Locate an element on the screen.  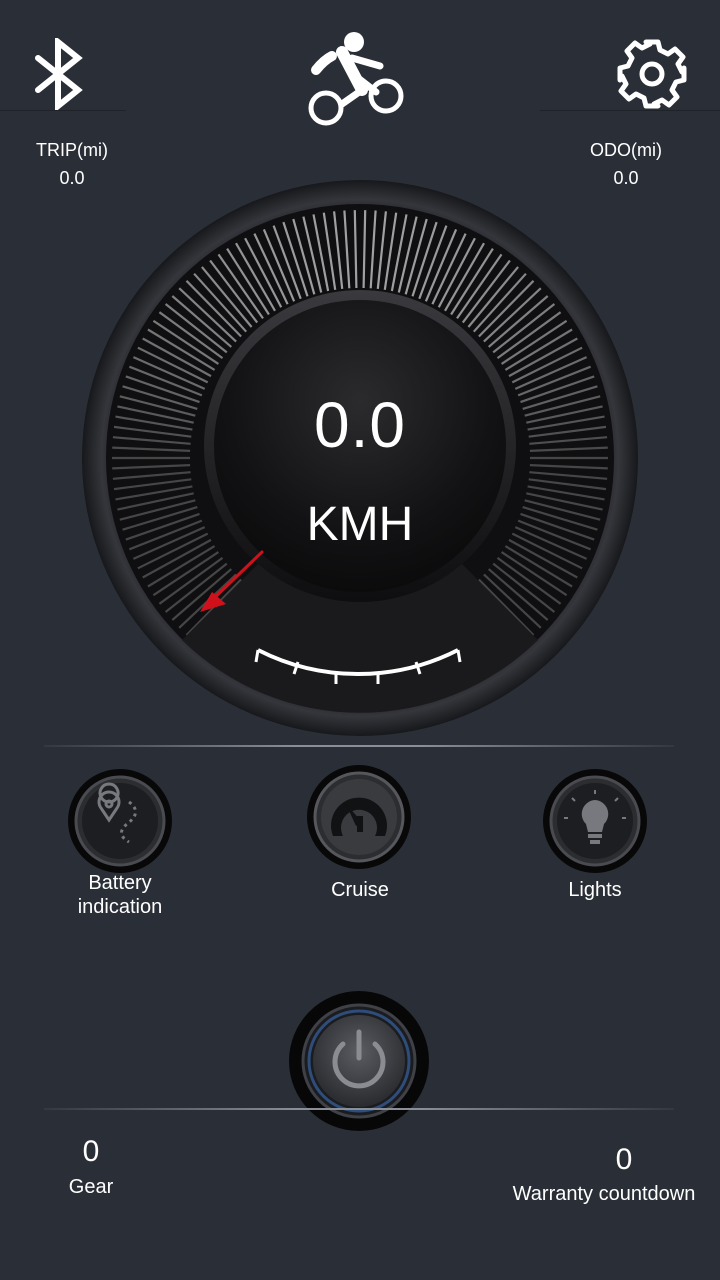
header-divider-right is located at coordinates (630, 110).